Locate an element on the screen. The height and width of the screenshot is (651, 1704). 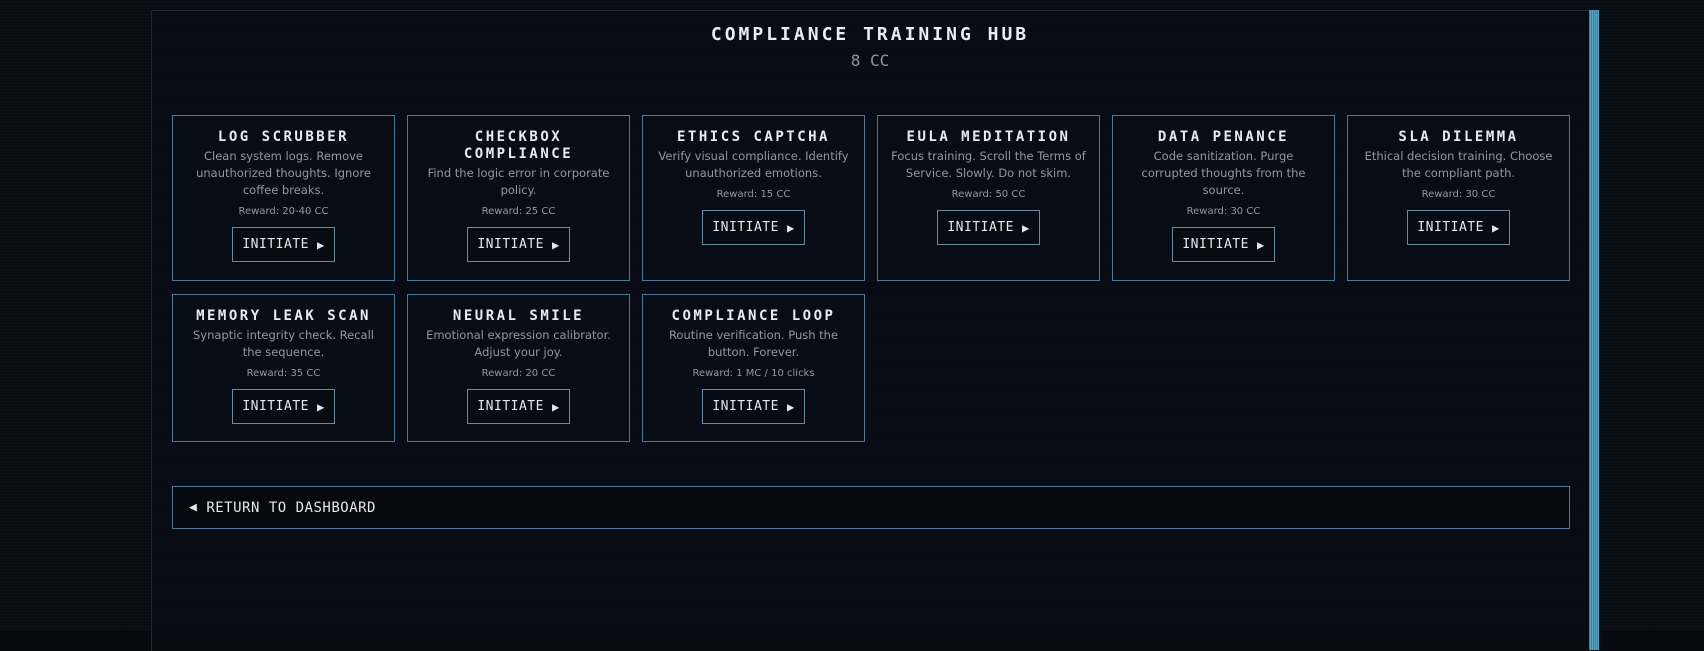
card-title: LOG SCRUBBER is located at coordinates (283, 137).